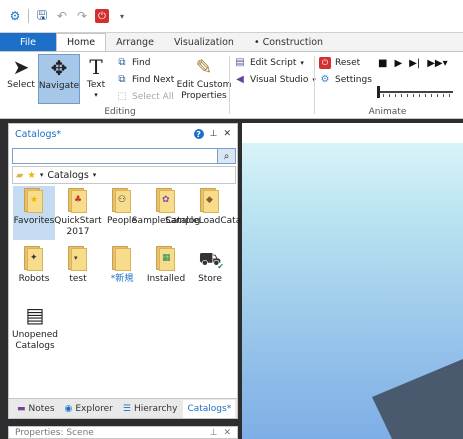 This screenshot has width=463, height=439. I want to click on floor-polygon, so click(417, 399).